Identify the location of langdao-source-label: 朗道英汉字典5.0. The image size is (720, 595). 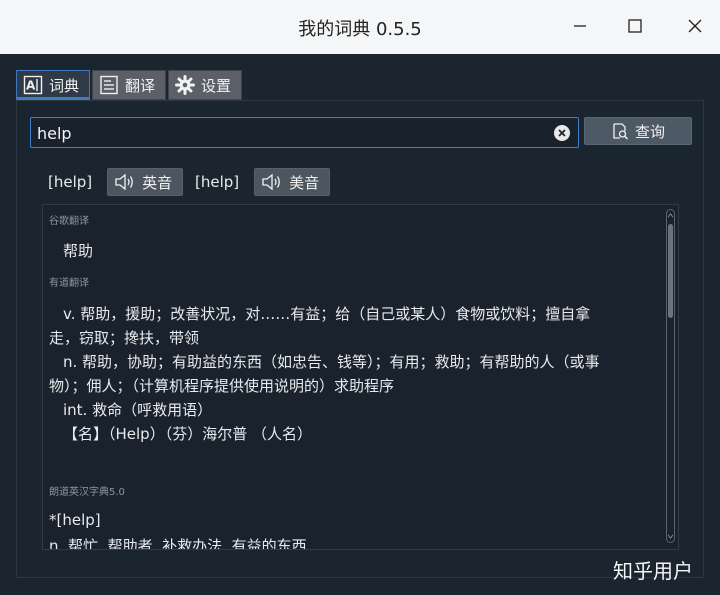
(87, 492).